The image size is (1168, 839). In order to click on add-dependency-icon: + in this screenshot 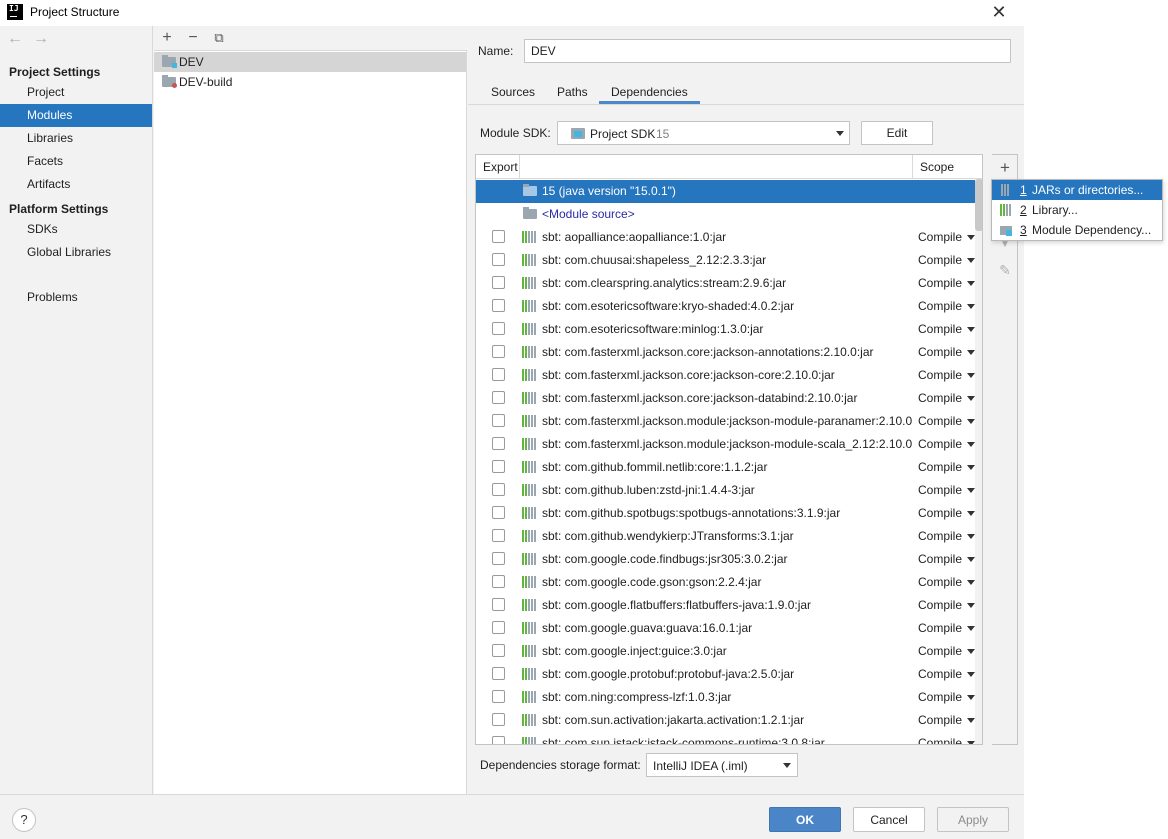, I will do `click(1005, 168)`.